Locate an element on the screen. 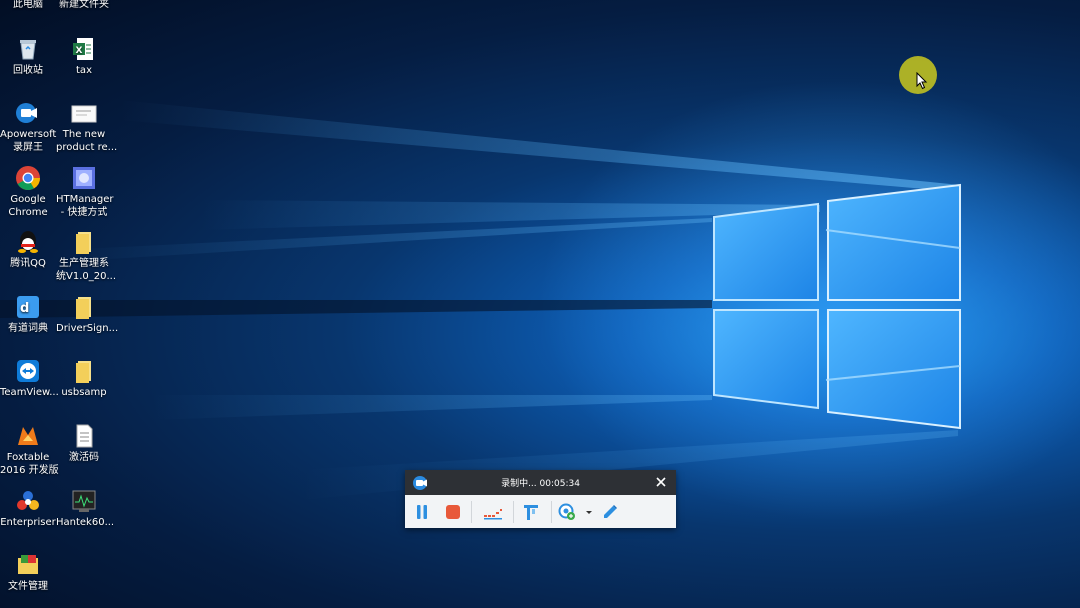  desktop-icon-label: Chrome is located at coordinates (28, 212).